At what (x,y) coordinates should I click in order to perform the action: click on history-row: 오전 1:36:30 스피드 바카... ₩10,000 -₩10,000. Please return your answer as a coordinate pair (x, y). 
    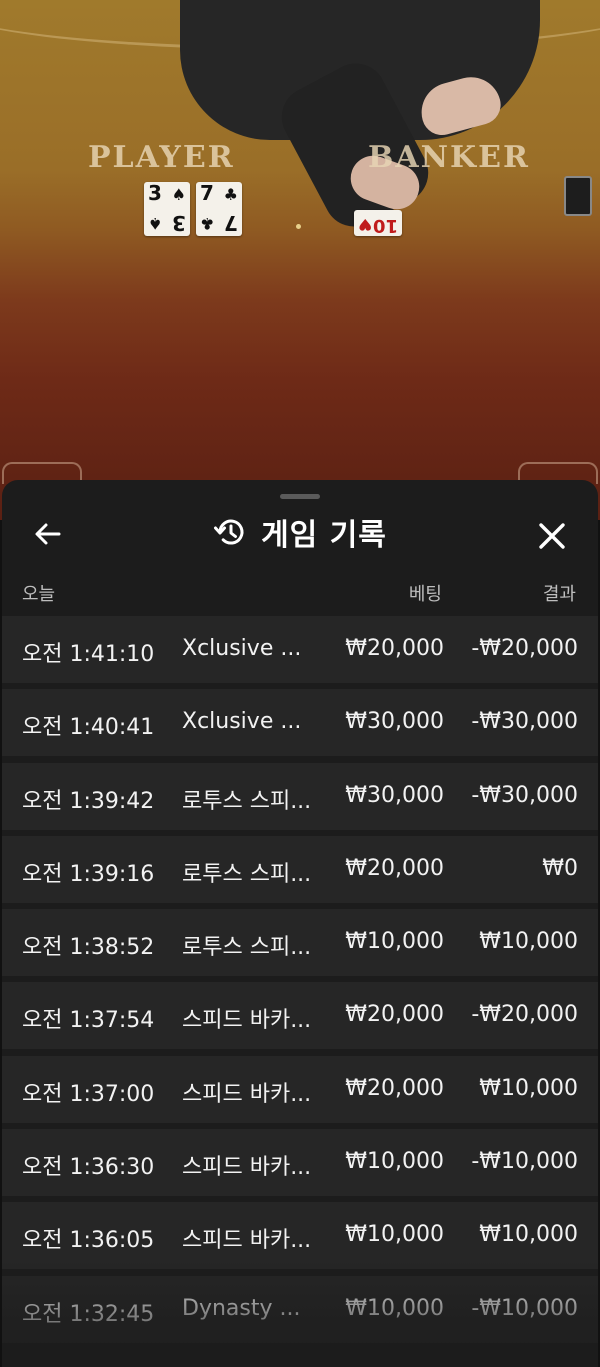
    Looking at the image, I should click on (300, 1163).